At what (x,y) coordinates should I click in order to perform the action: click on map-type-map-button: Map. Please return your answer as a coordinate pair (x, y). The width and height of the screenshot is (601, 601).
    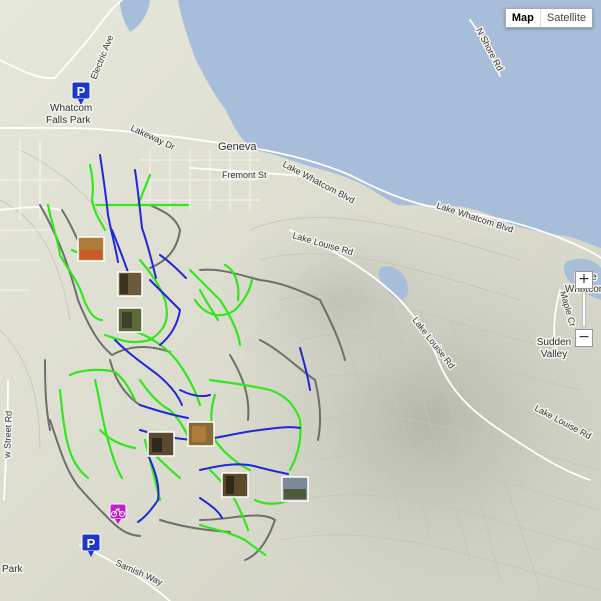
    Looking at the image, I should click on (523, 18).